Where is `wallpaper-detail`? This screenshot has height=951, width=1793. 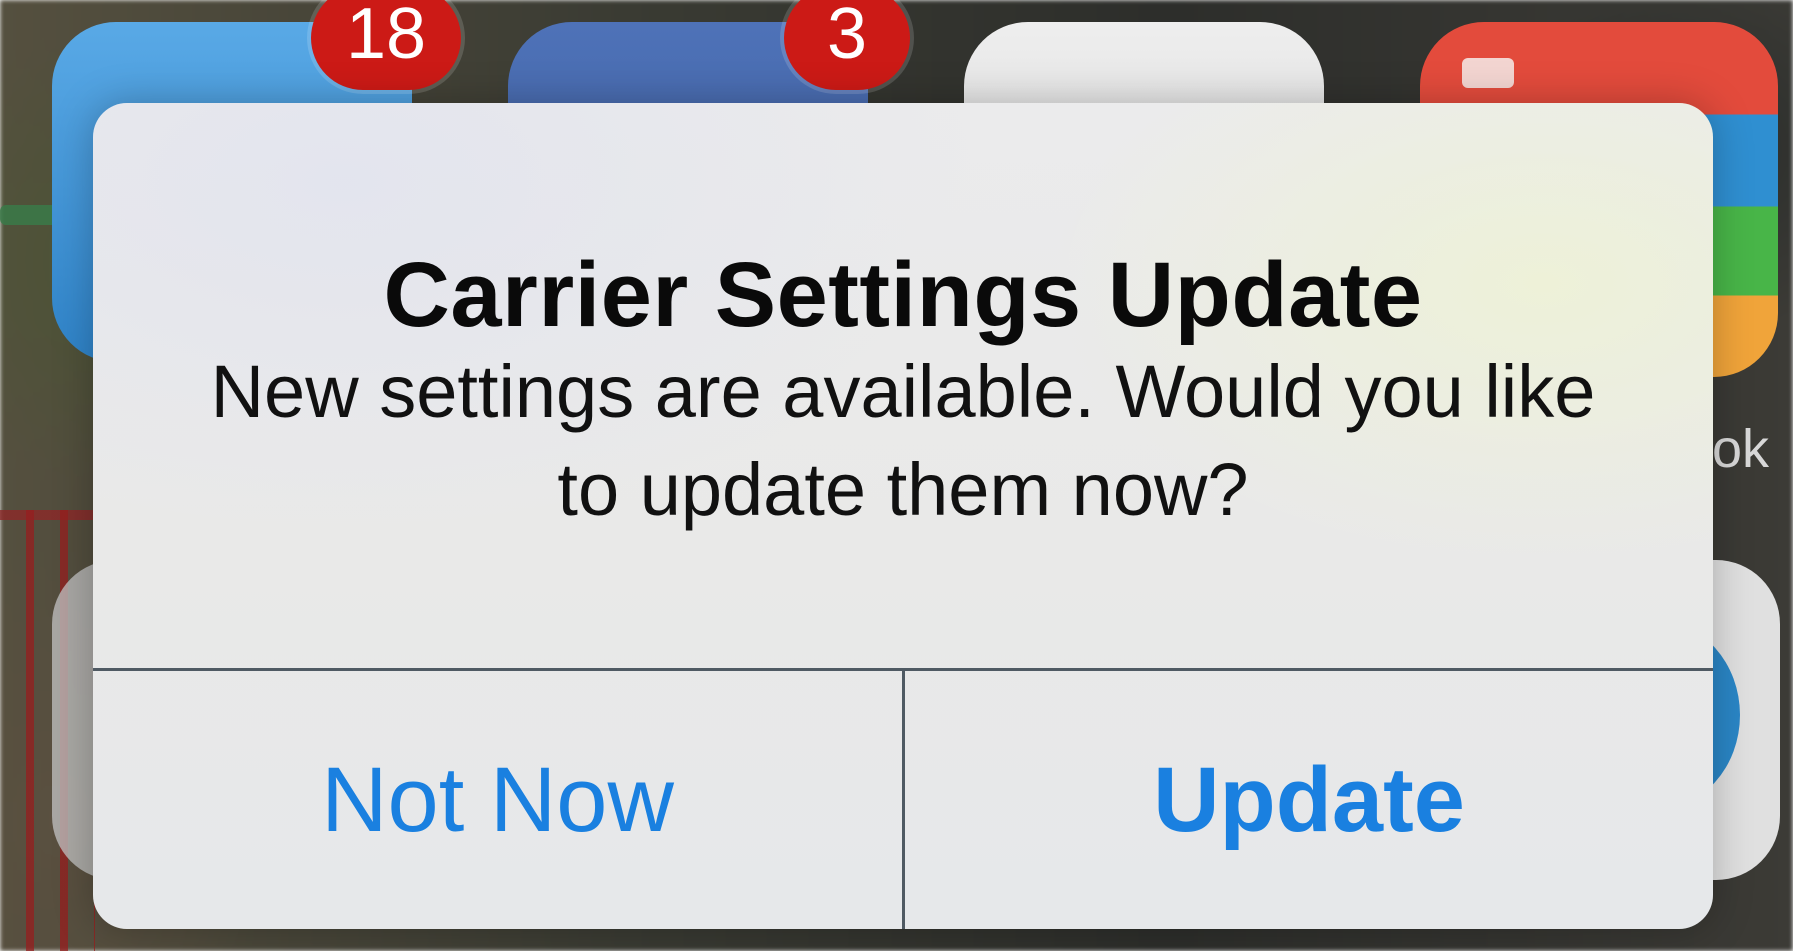
wallpaper-detail is located at coordinates (30, 215).